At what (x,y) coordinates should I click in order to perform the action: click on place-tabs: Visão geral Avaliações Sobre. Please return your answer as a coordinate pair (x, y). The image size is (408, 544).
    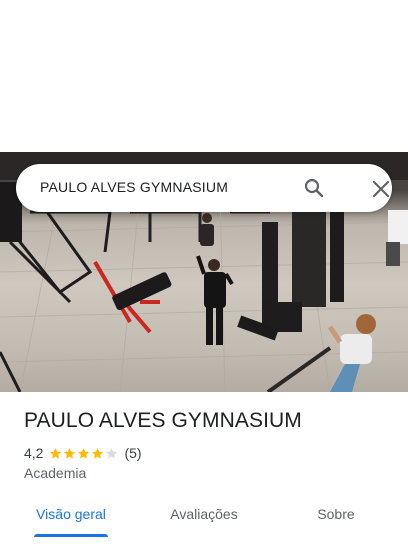
    Looking at the image, I should click on (204, 514).